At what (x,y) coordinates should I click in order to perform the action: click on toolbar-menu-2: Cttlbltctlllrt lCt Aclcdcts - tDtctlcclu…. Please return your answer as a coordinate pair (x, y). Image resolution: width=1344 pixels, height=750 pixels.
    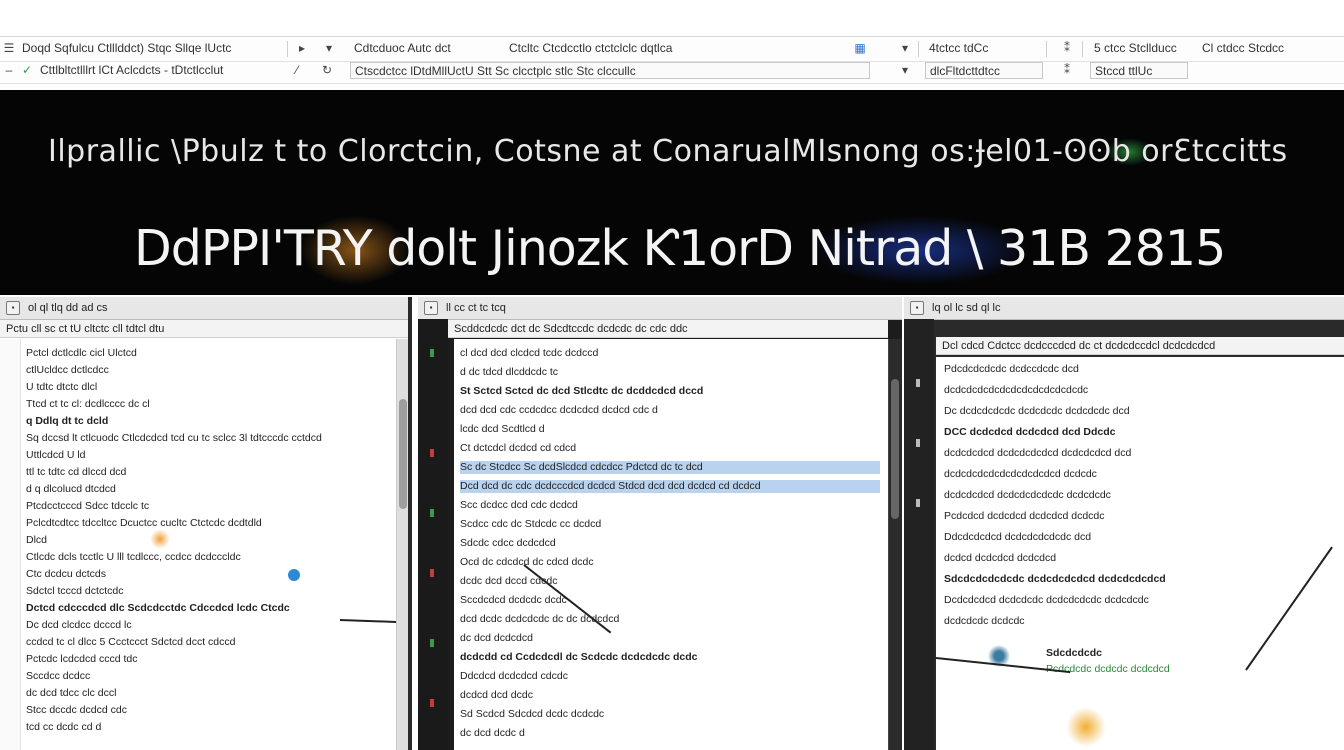
    Looking at the image, I should click on (161, 70).